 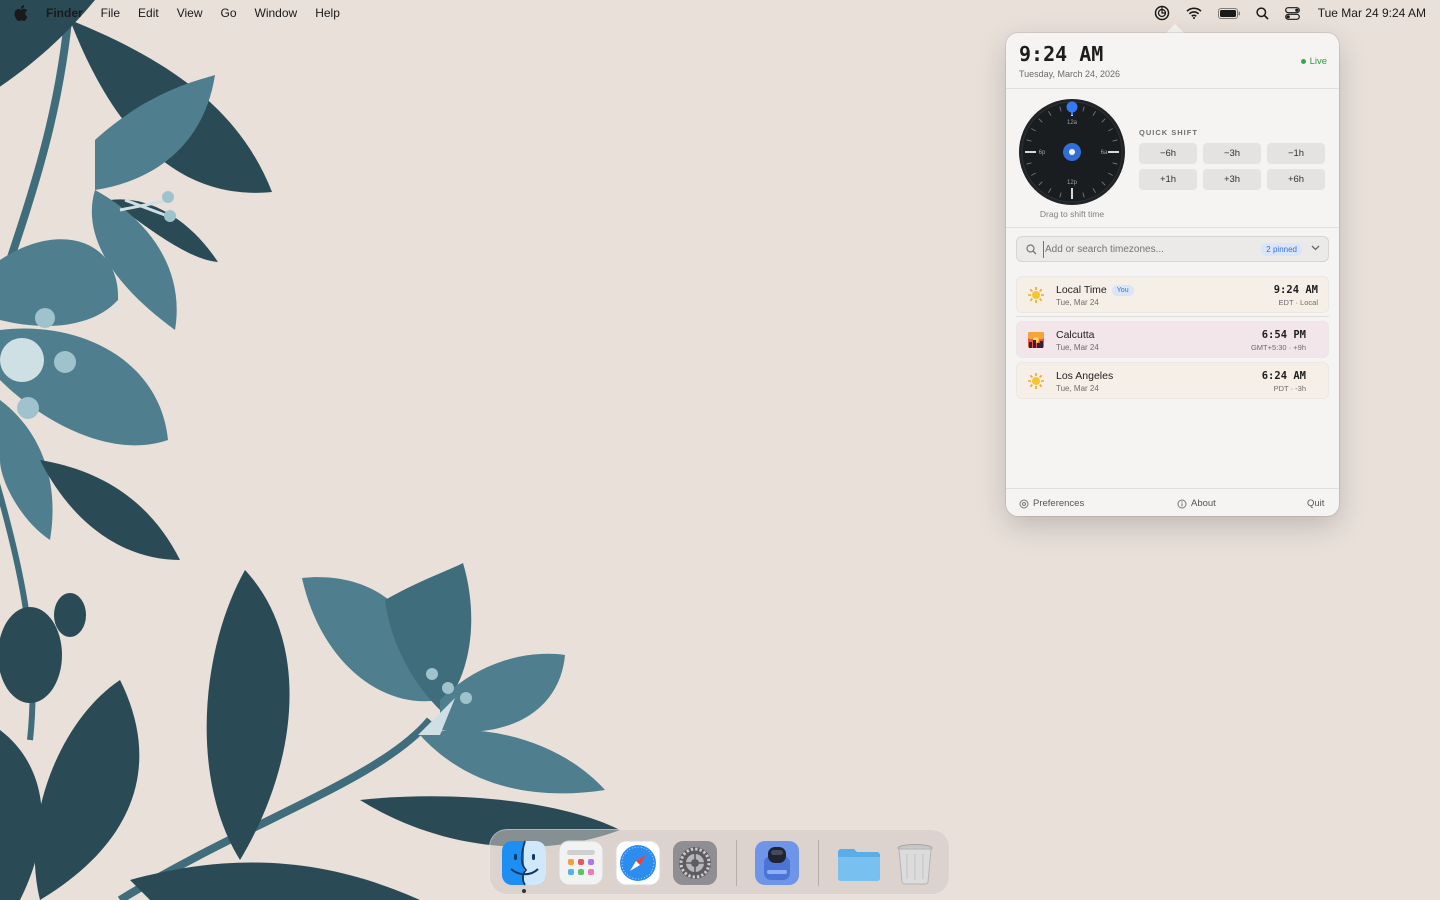 What do you see at coordinates (1072, 152) in the screenshot?
I see `time-shift-dial: 12a 6a 12p 6p` at bounding box center [1072, 152].